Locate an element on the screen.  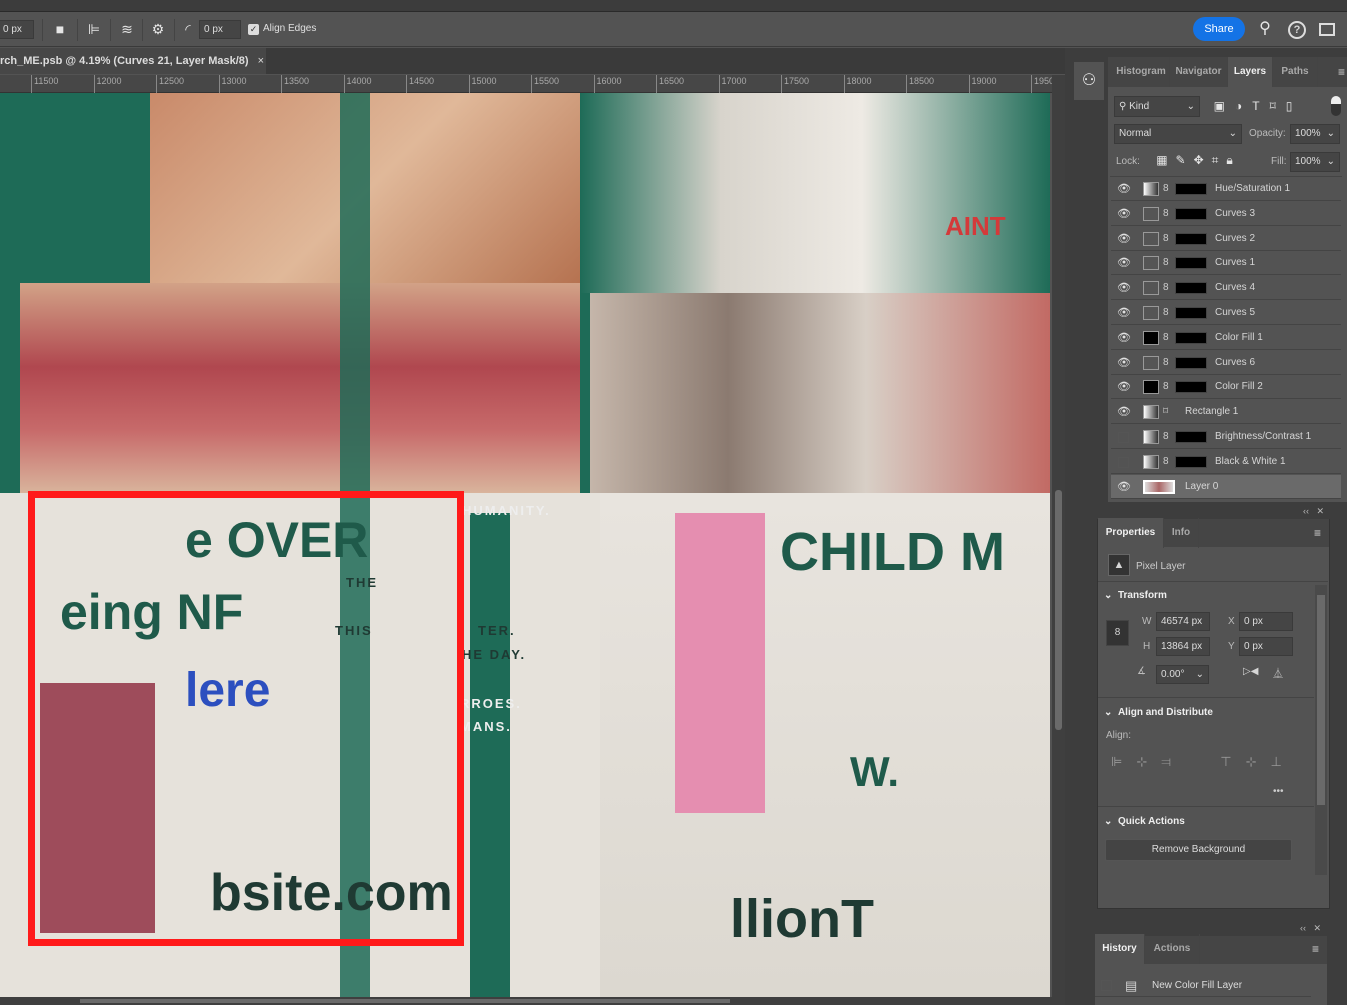
layer-row: 👁︎ 8 Hue/Saturation 1 is located at coordinates (1226, 189).